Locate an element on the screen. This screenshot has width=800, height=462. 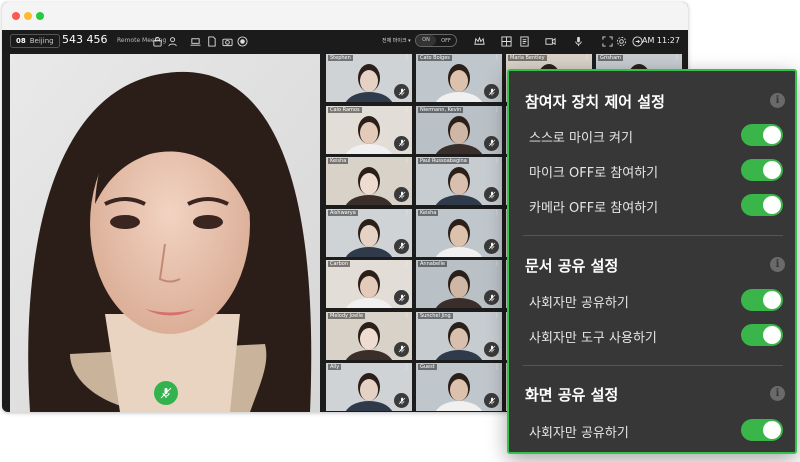
section-title-document-share: 문서 공유 설정 is located at coordinates (572, 266).